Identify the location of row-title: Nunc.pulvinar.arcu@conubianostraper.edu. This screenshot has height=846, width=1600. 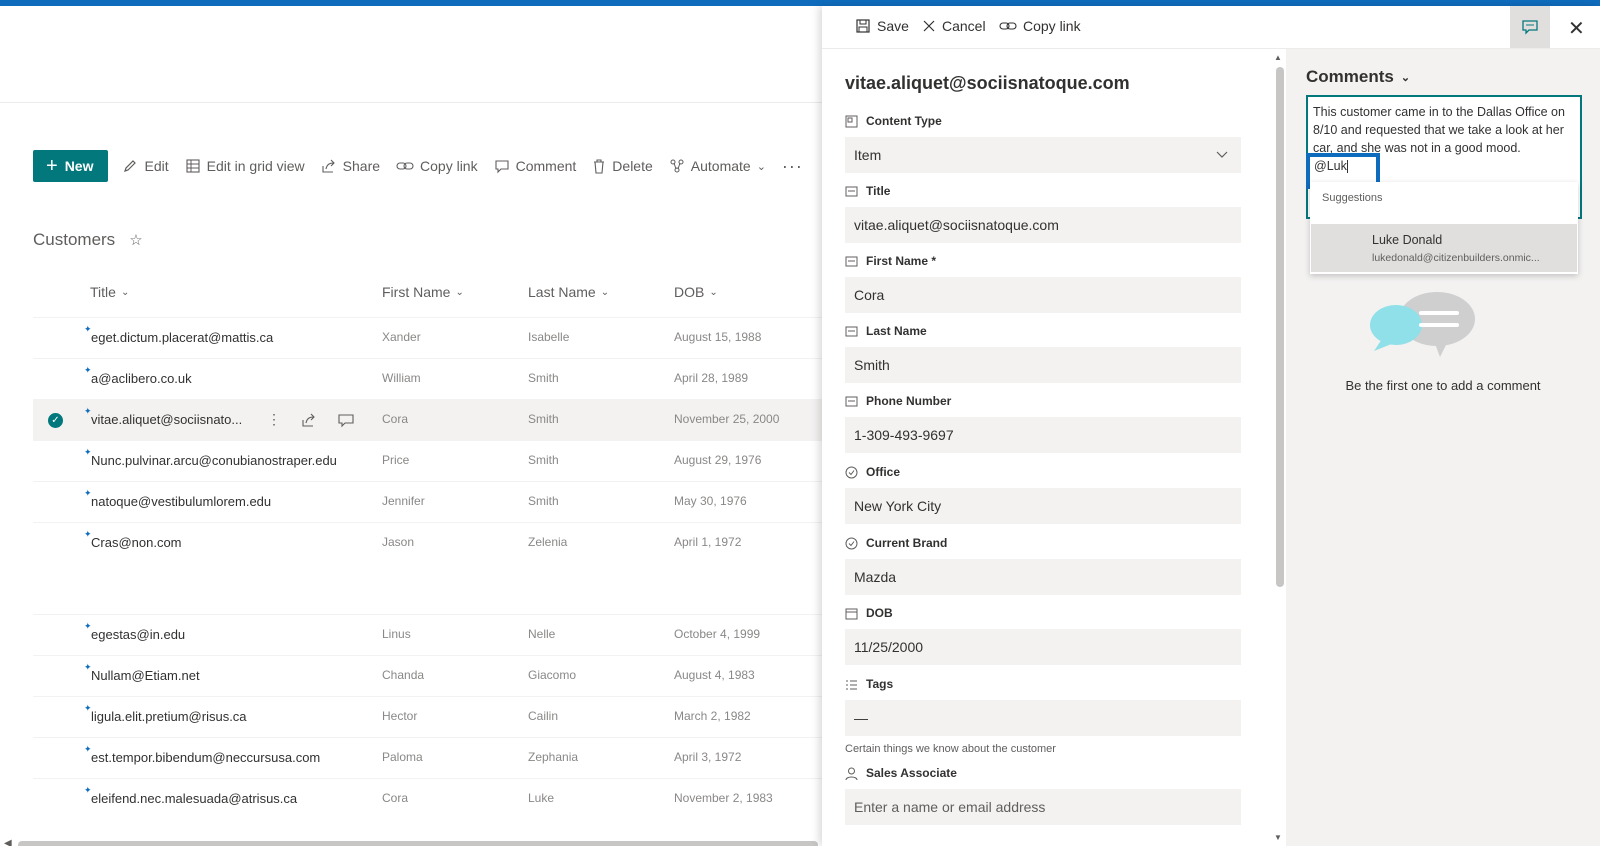
(214, 460).